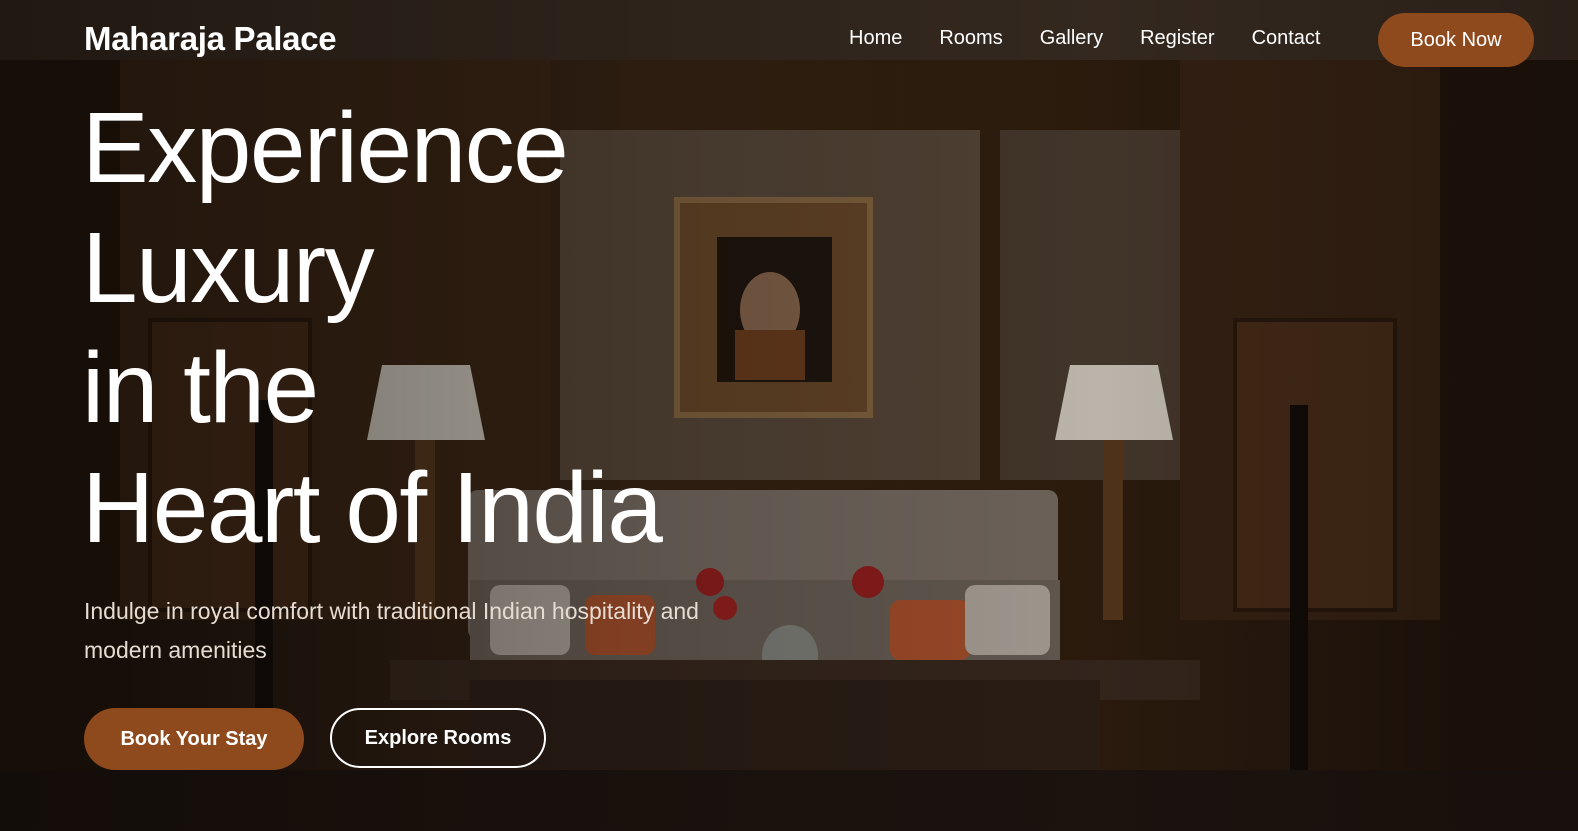 Image resolution: width=1578 pixels, height=831 pixels. I want to click on book-now-button: Book Now, so click(1456, 40).